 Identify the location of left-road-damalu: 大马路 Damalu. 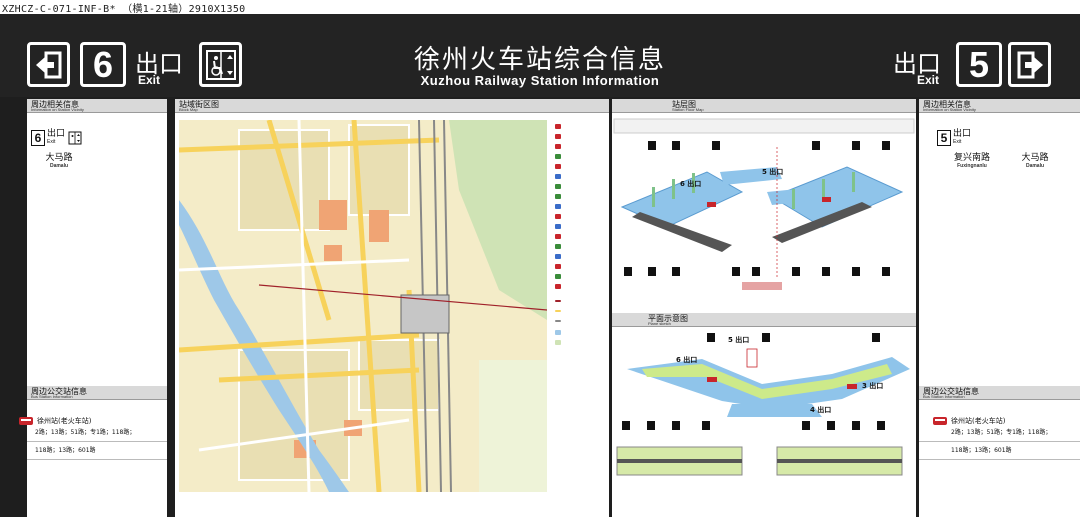
(59, 159).